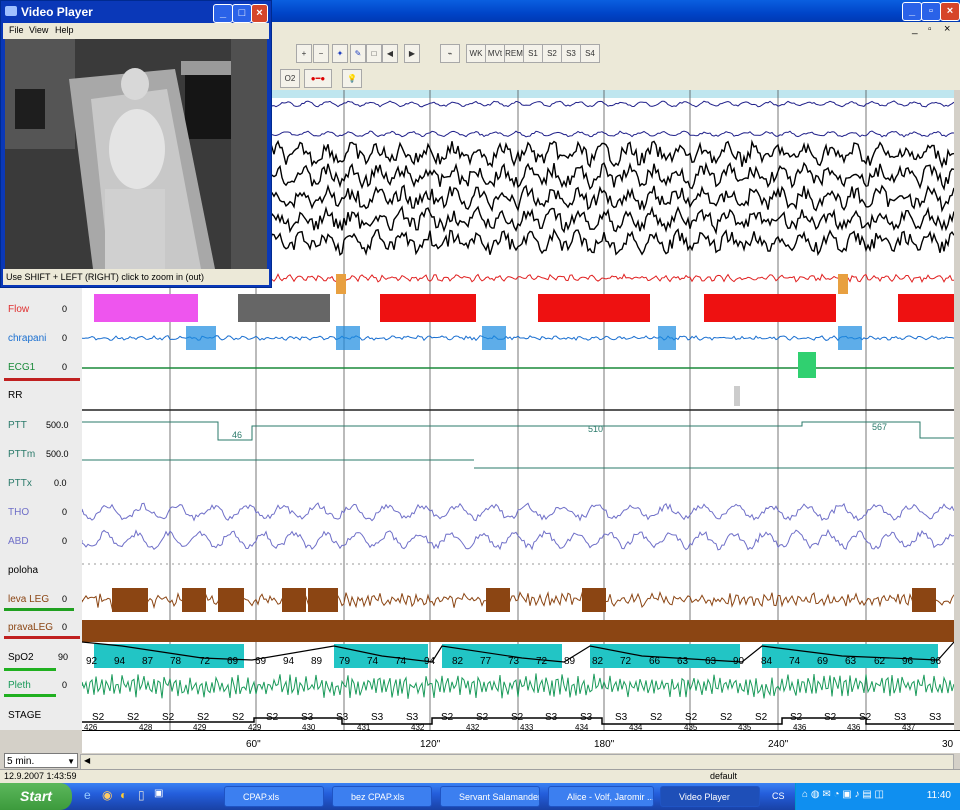  Describe the element at coordinates (514, 661) in the screenshot. I see `spo2-value-label: 73` at that location.